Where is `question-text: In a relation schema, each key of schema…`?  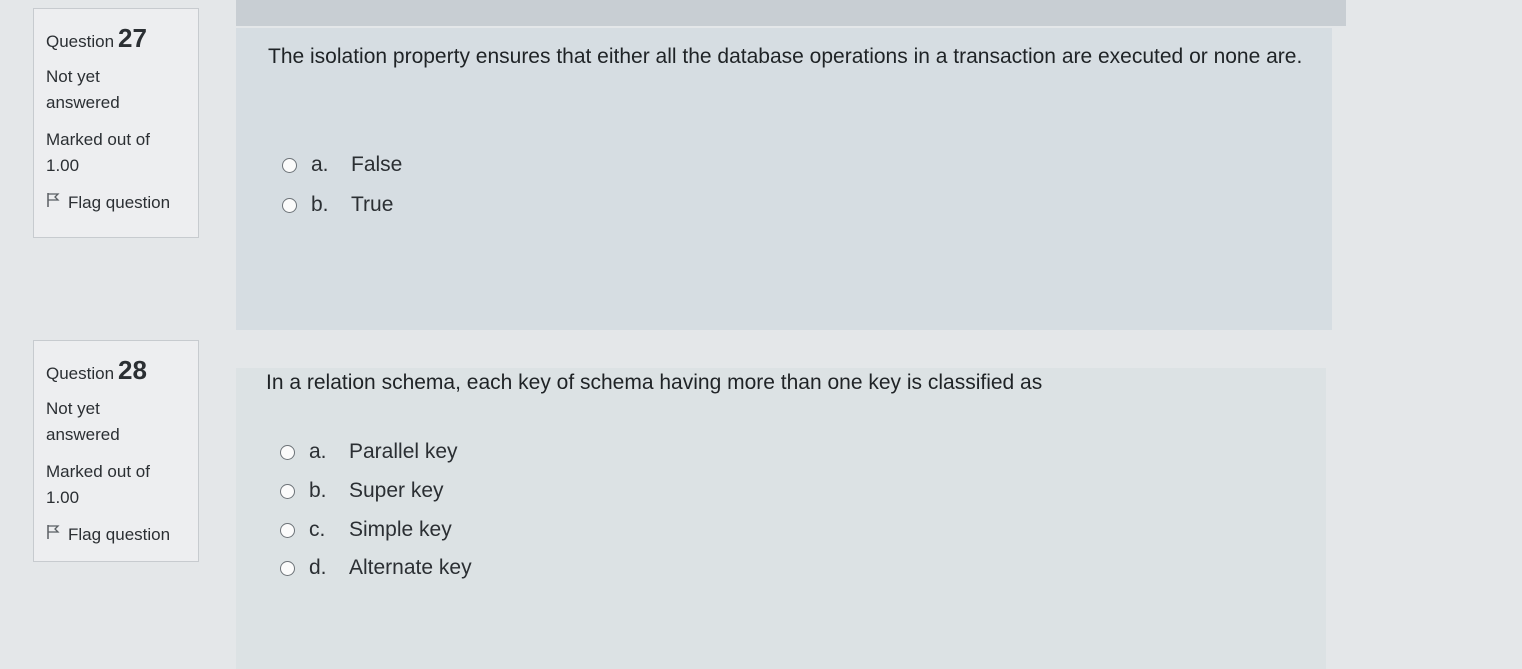
question-text: In a relation schema, each key of schema… is located at coordinates (654, 382).